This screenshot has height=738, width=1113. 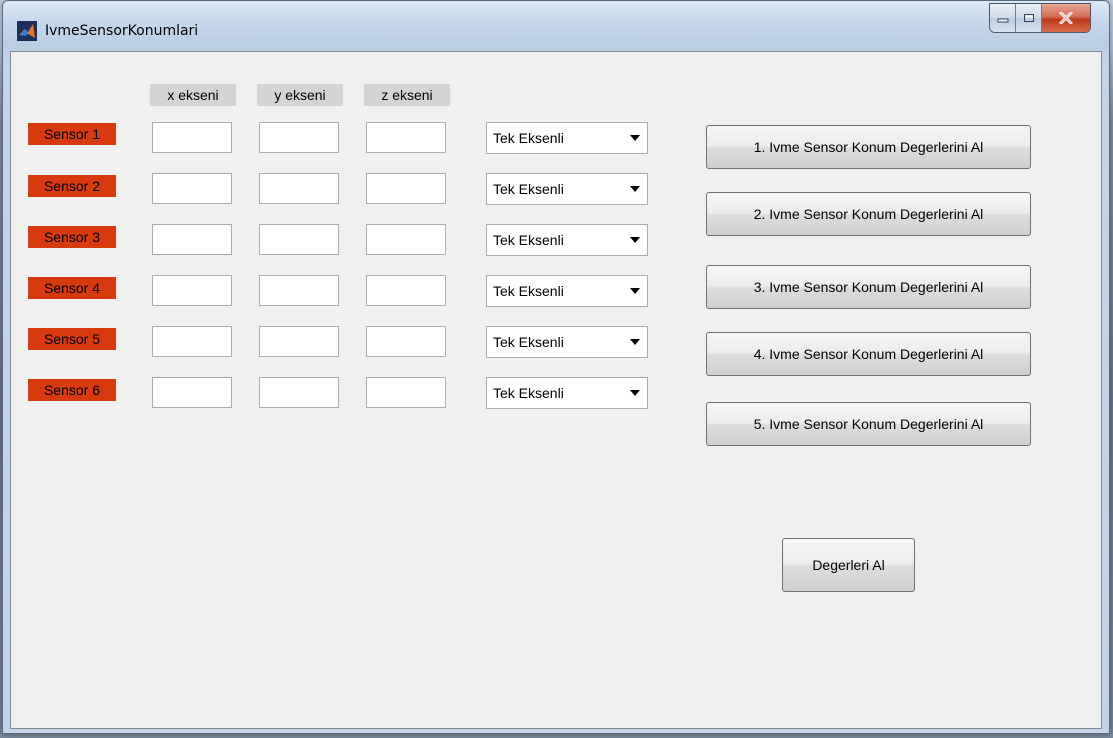 I want to click on maximize-button, so click(x=1029, y=18).